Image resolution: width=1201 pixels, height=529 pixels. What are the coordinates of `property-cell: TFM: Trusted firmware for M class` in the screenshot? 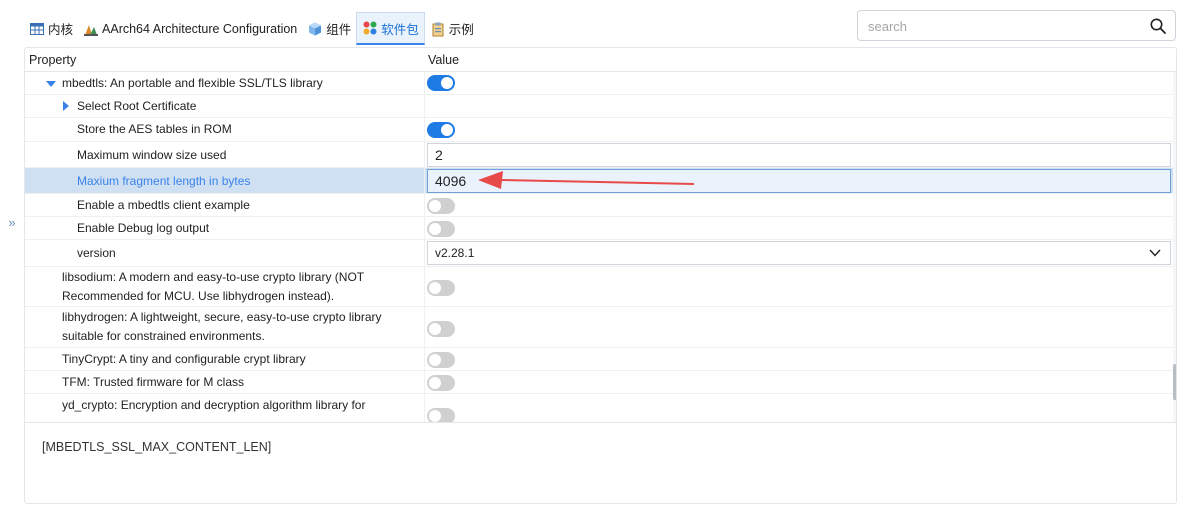 It's located at (225, 382).